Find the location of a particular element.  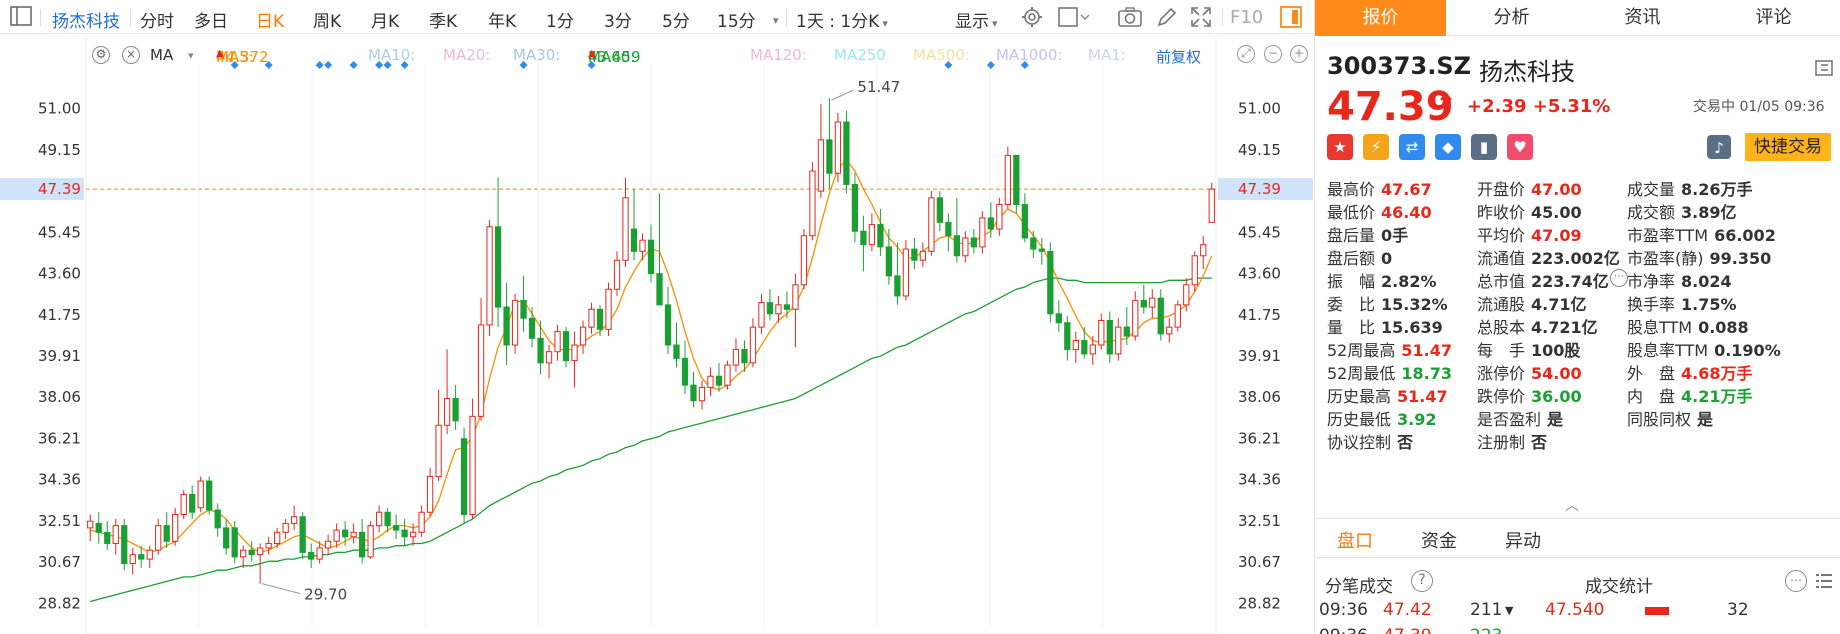

ma1000-indicator: MA1000: is located at coordinates (1029, 55).